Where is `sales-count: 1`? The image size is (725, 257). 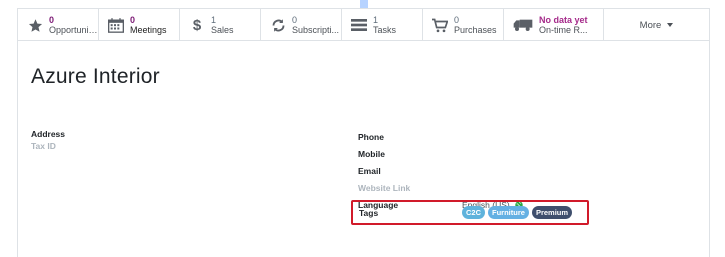
sales-count: 1 is located at coordinates (214, 20).